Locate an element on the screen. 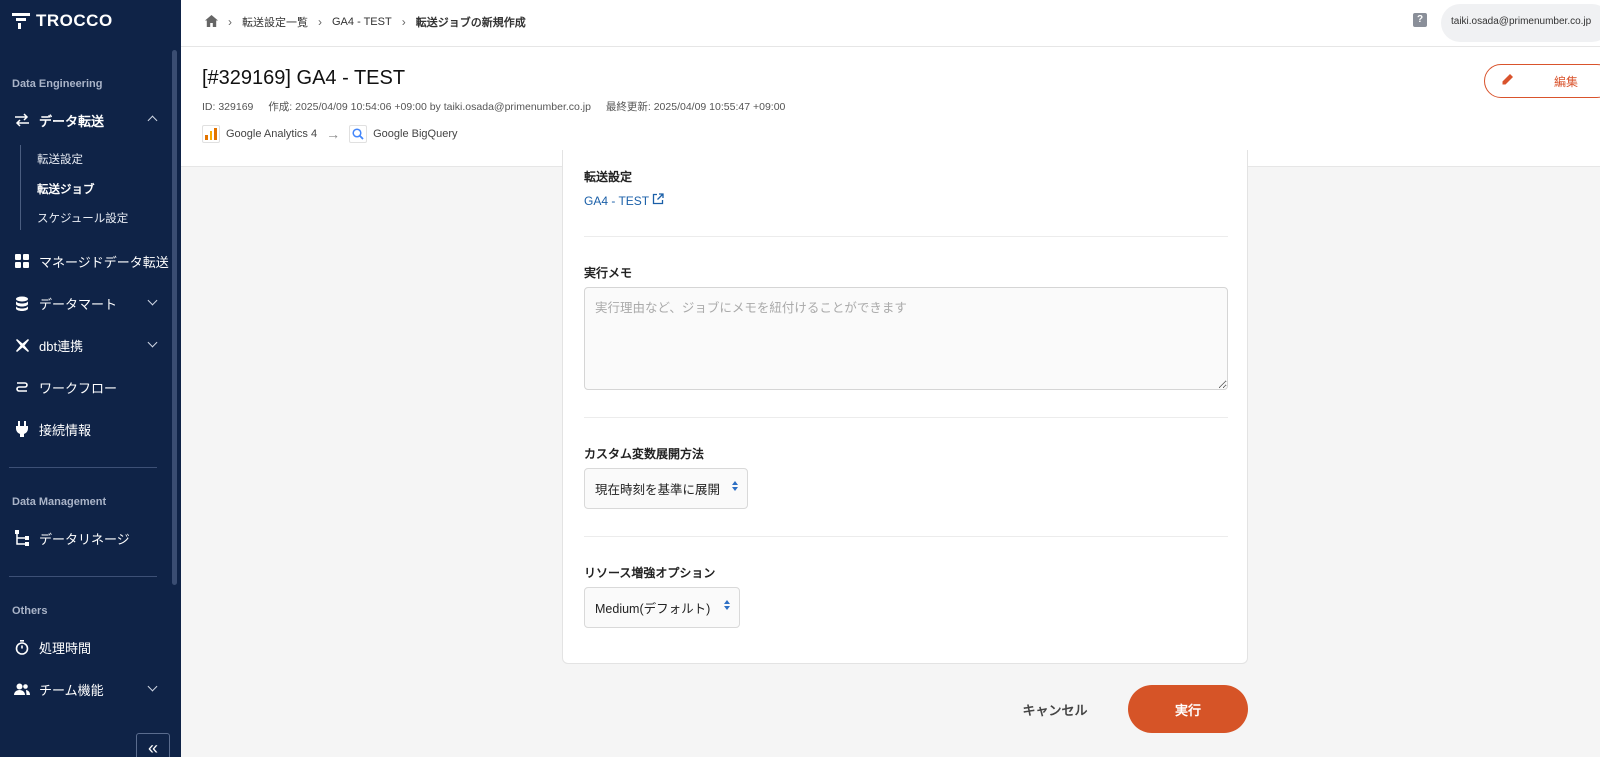  sidebar-item-label: チーム機能 is located at coordinates (71, 690).